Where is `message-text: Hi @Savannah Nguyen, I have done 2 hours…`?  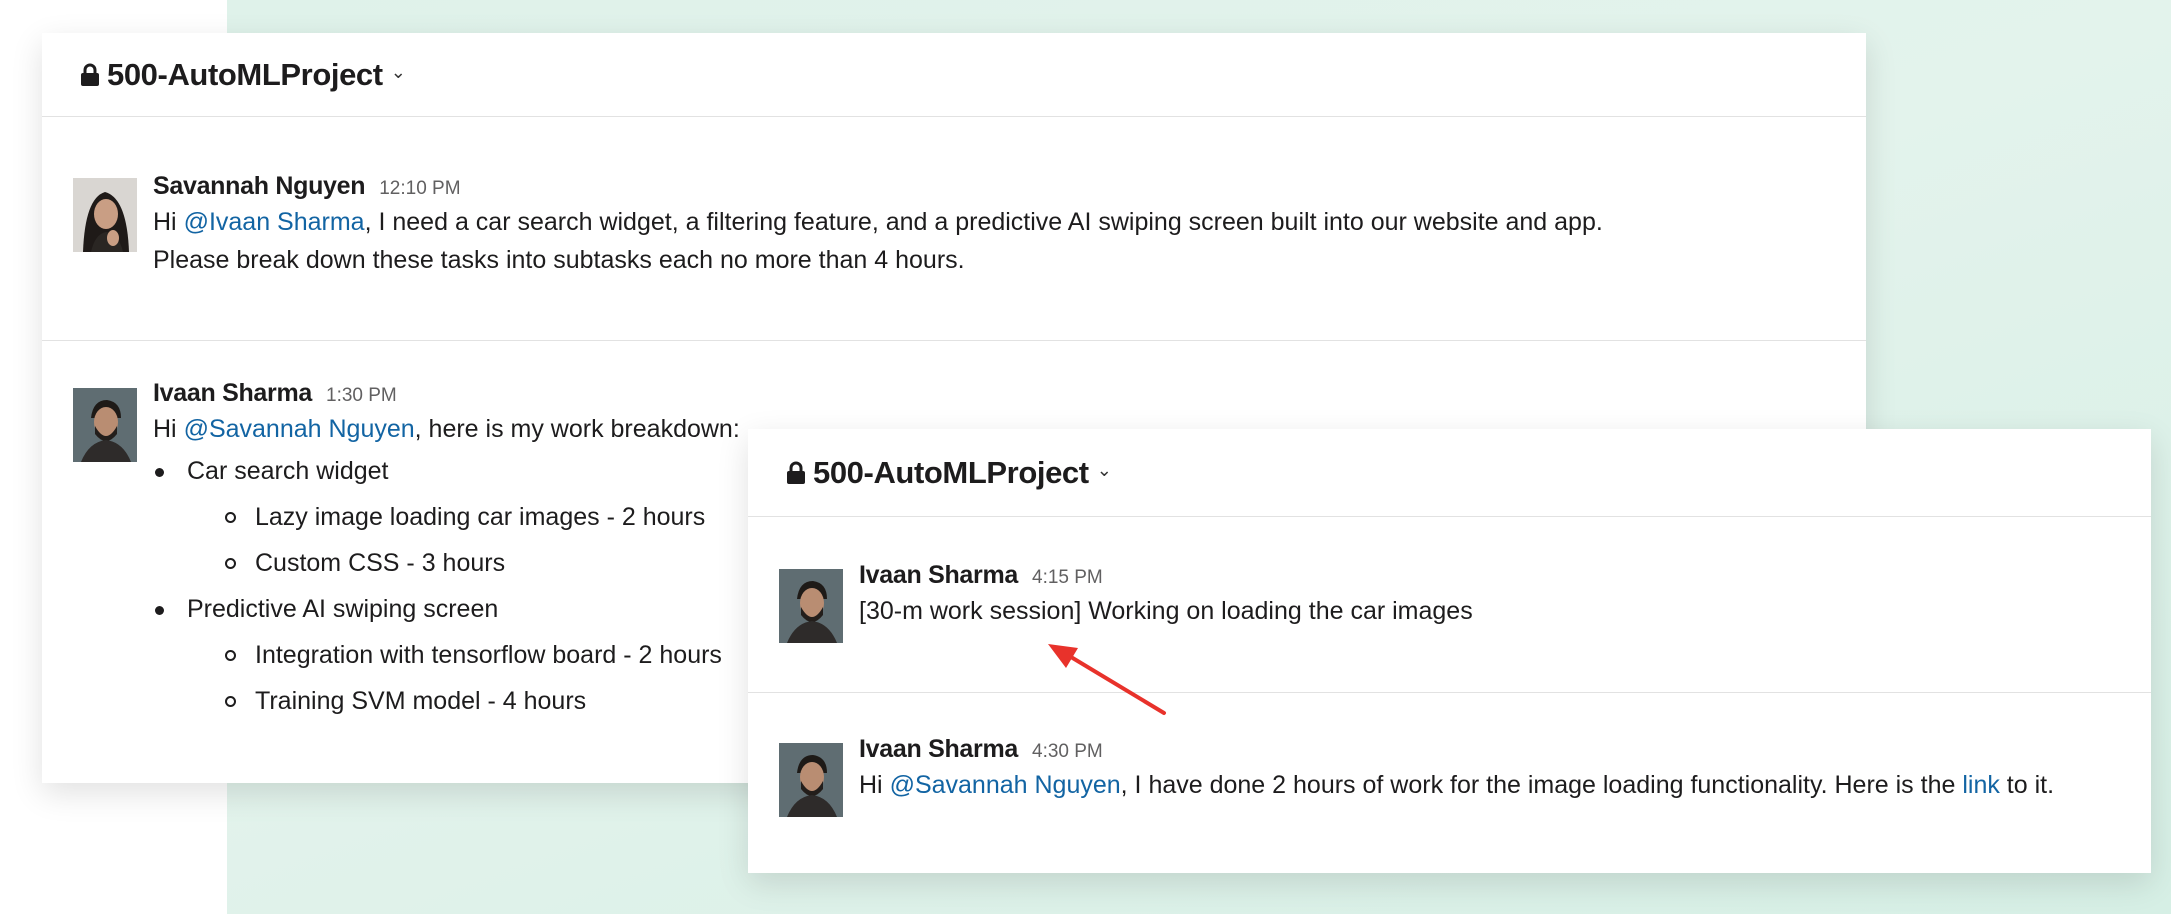
message-text: Hi @Savannah Nguyen, I have done 2 hours… is located at coordinates (1456, 785).